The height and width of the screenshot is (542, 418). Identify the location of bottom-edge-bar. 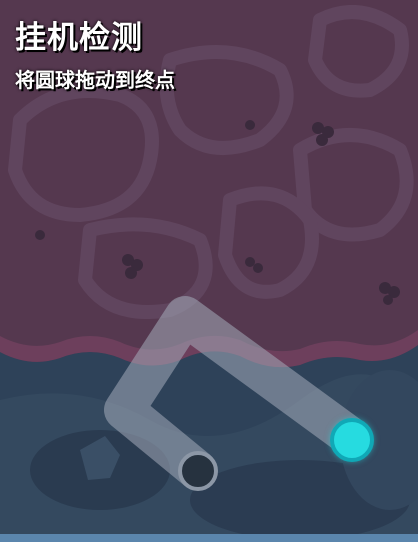
(209, 538).